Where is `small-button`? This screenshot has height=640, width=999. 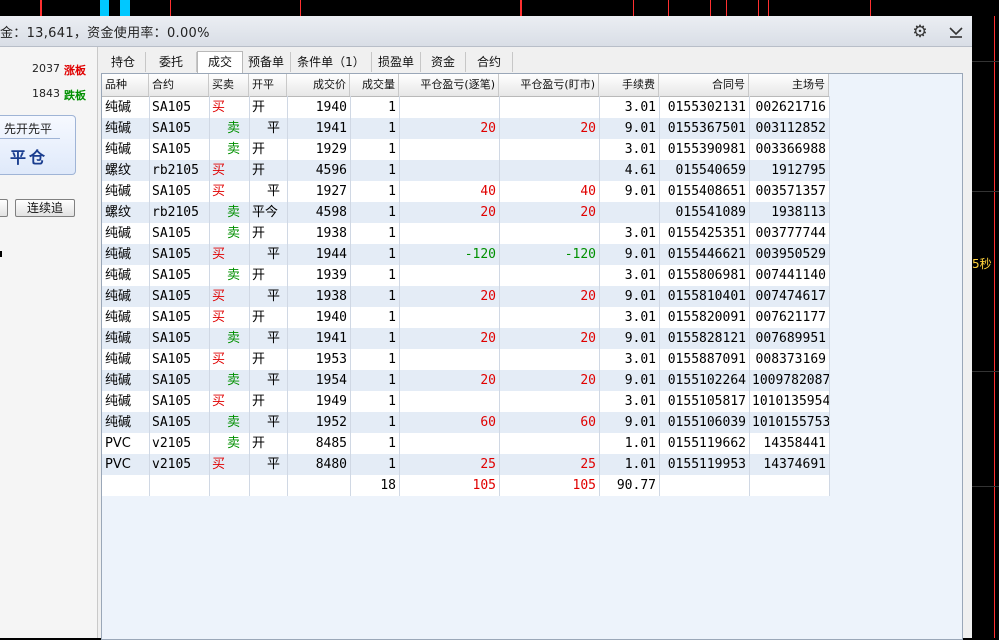
small-button is located at coordinates (4, 208).